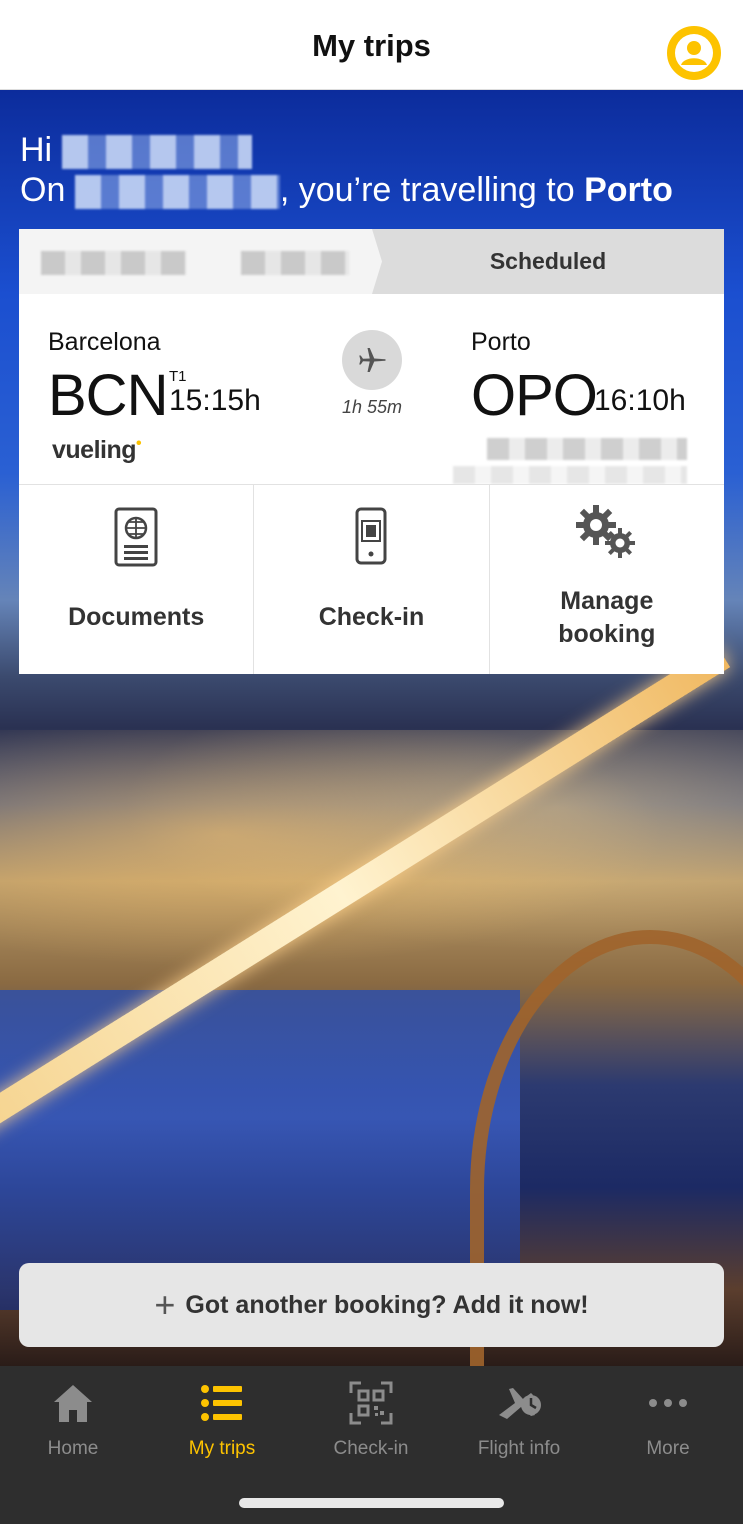 This screenshot has width=743, height=1524. I want to click on profile-button, so click(694, 53).